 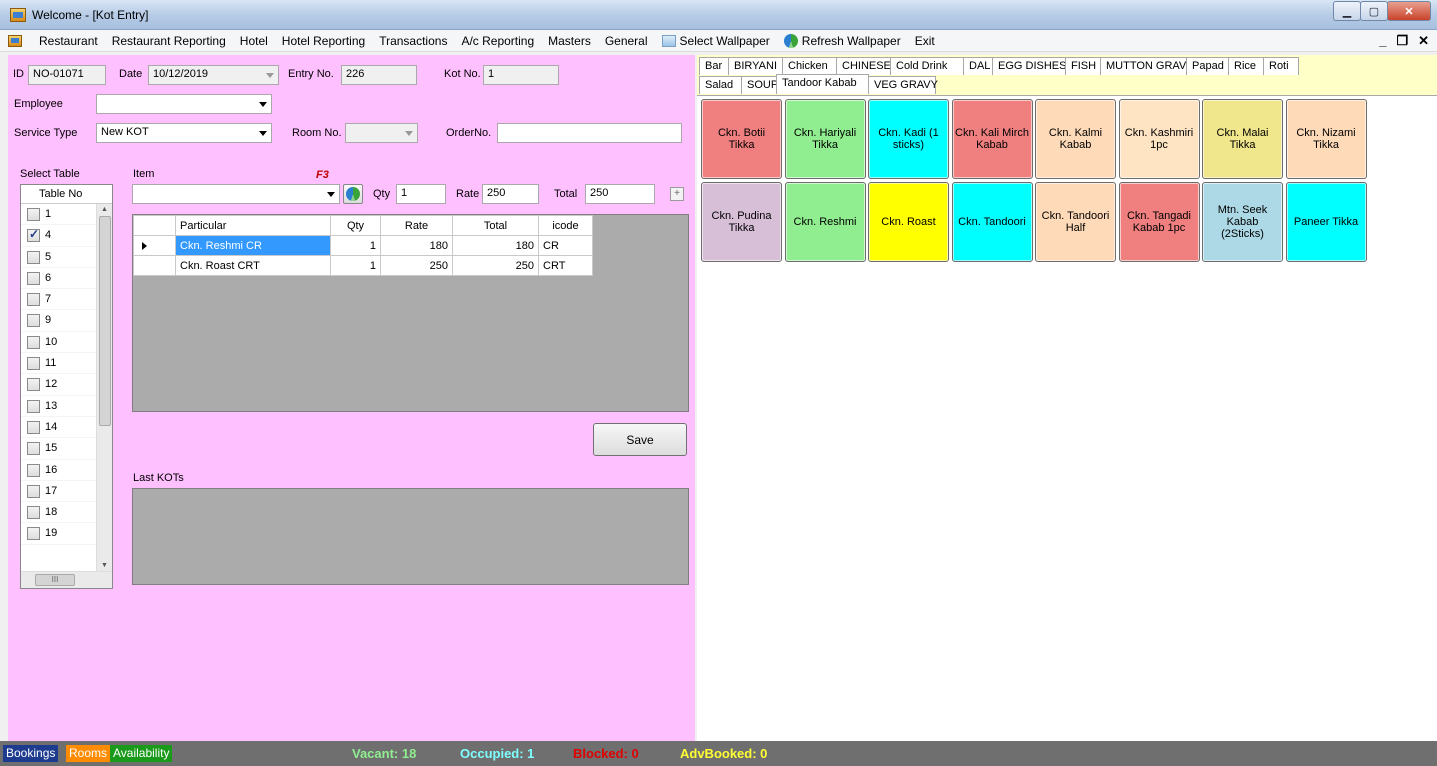 I want to click on tab-bar: Bar, so click(x=714, y=66).